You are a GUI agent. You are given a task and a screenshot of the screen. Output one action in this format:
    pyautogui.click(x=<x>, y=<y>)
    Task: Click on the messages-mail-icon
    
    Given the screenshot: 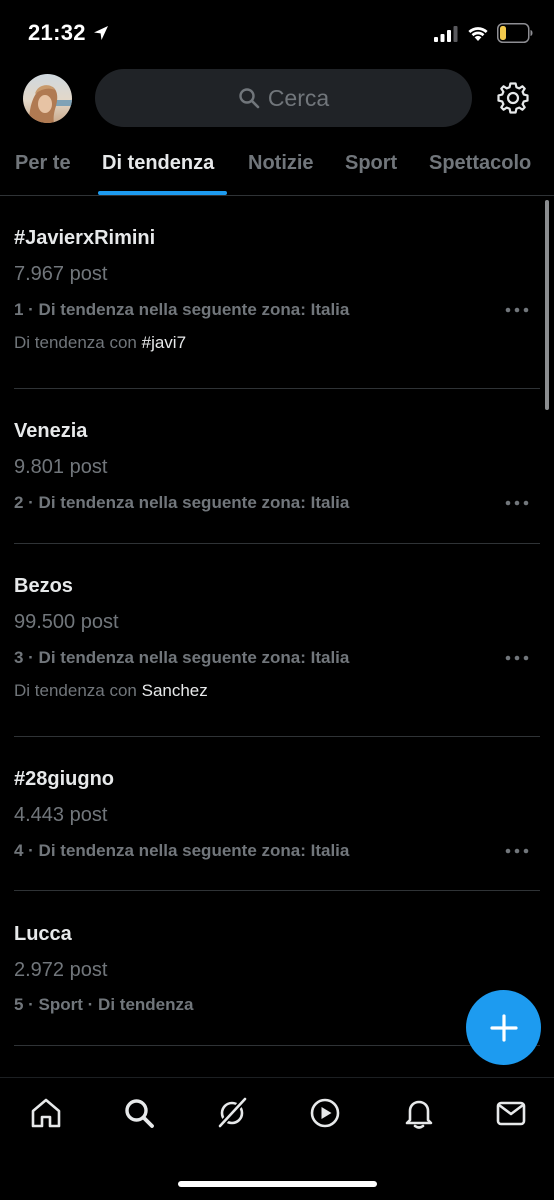 What is the action you would take?
    pyautogui.click(x=511, y=1113)
    